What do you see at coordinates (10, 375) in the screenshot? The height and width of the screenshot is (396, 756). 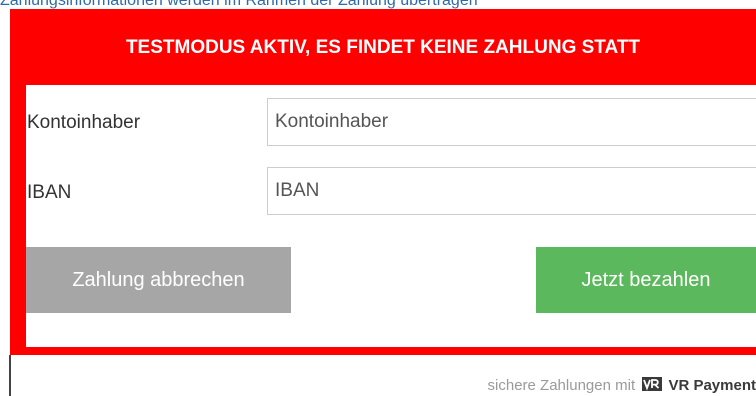 I see `left-border-line` at bounding box center [10, 375].